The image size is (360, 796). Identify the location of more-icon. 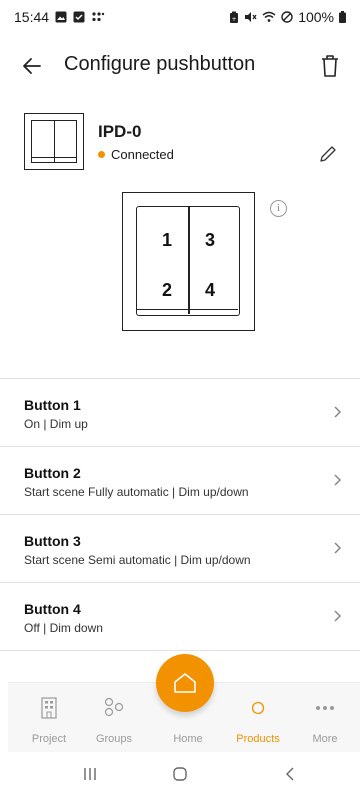
(325, 708).